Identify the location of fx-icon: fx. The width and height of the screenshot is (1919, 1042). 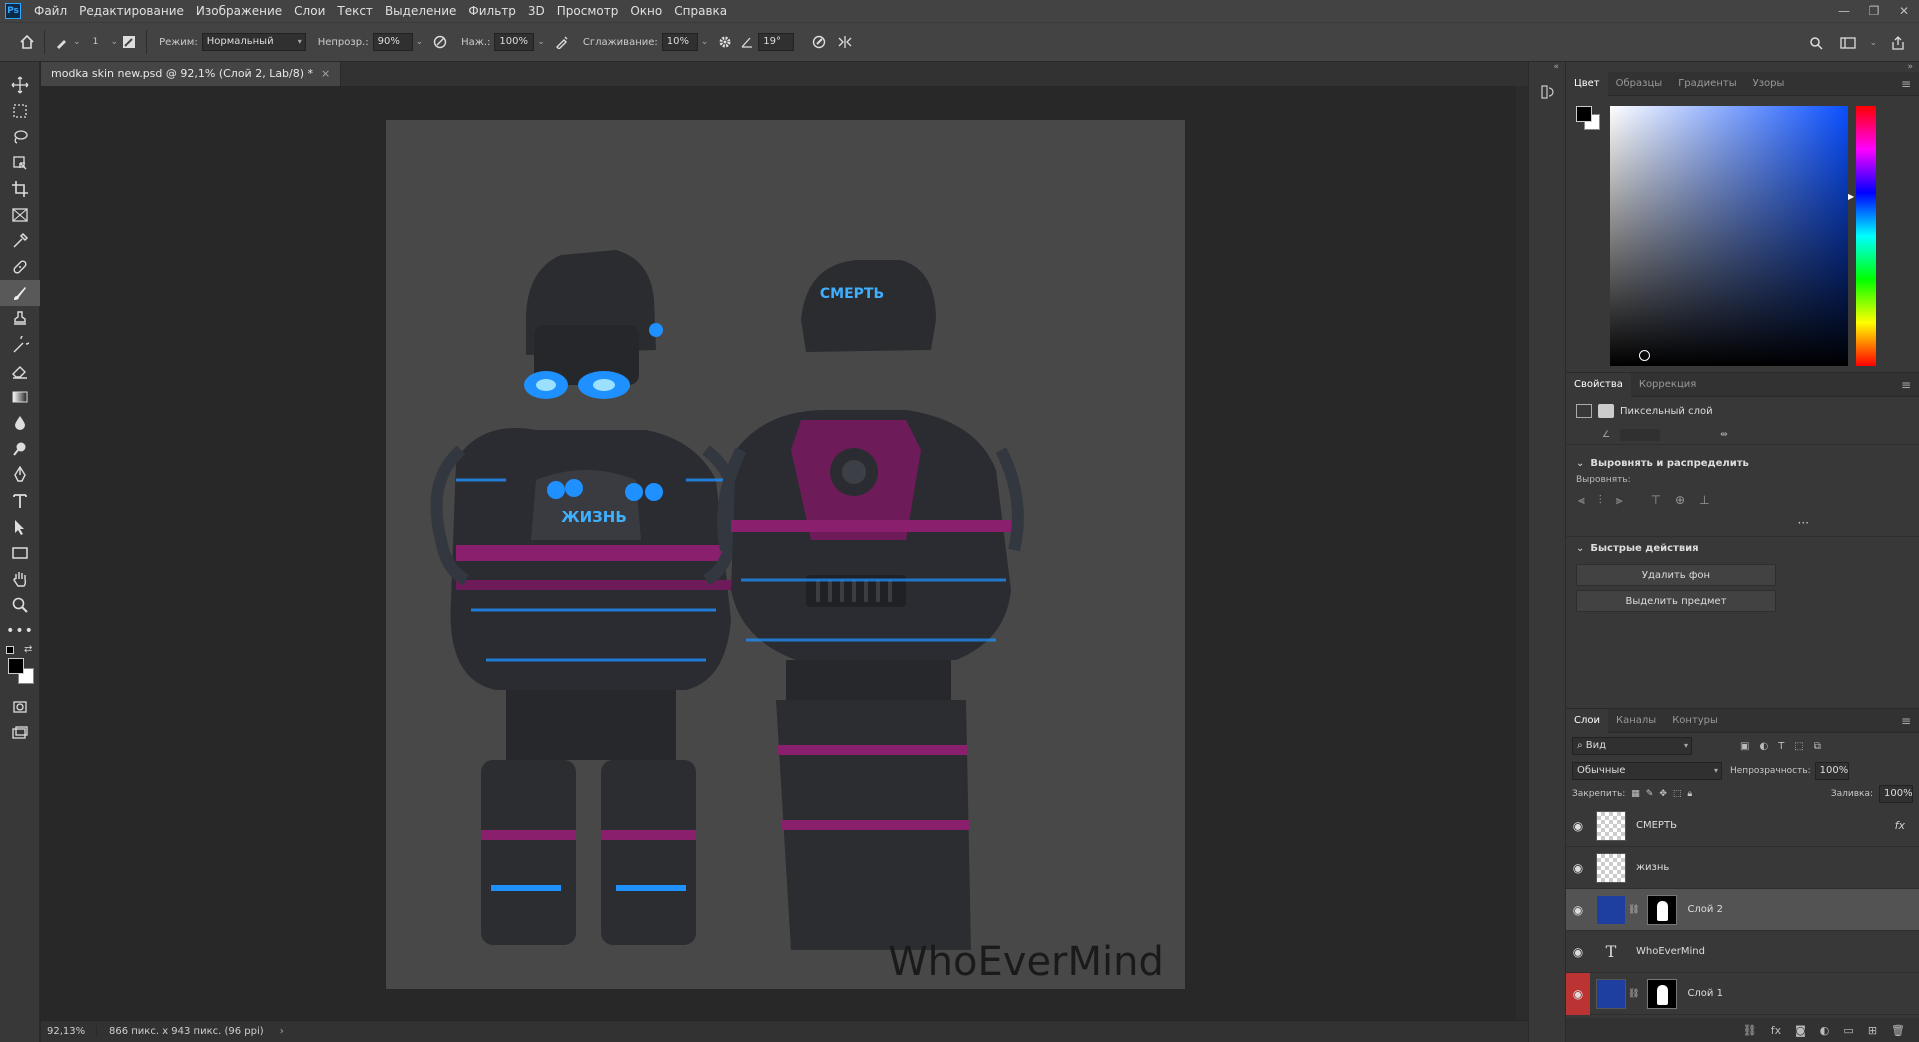
(1776, 1030).